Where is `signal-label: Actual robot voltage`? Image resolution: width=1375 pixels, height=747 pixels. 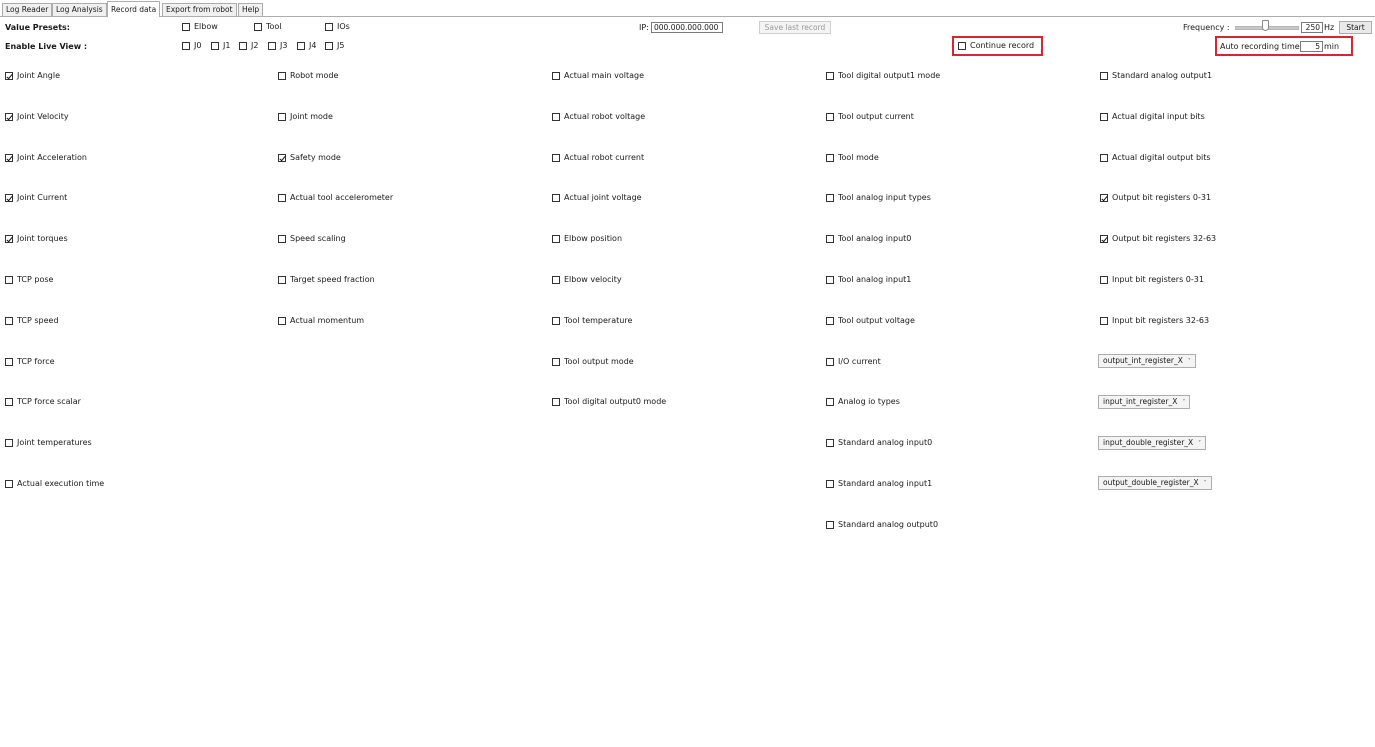 signal-label: Actual robot voltage is located at coordinates (605, 116).